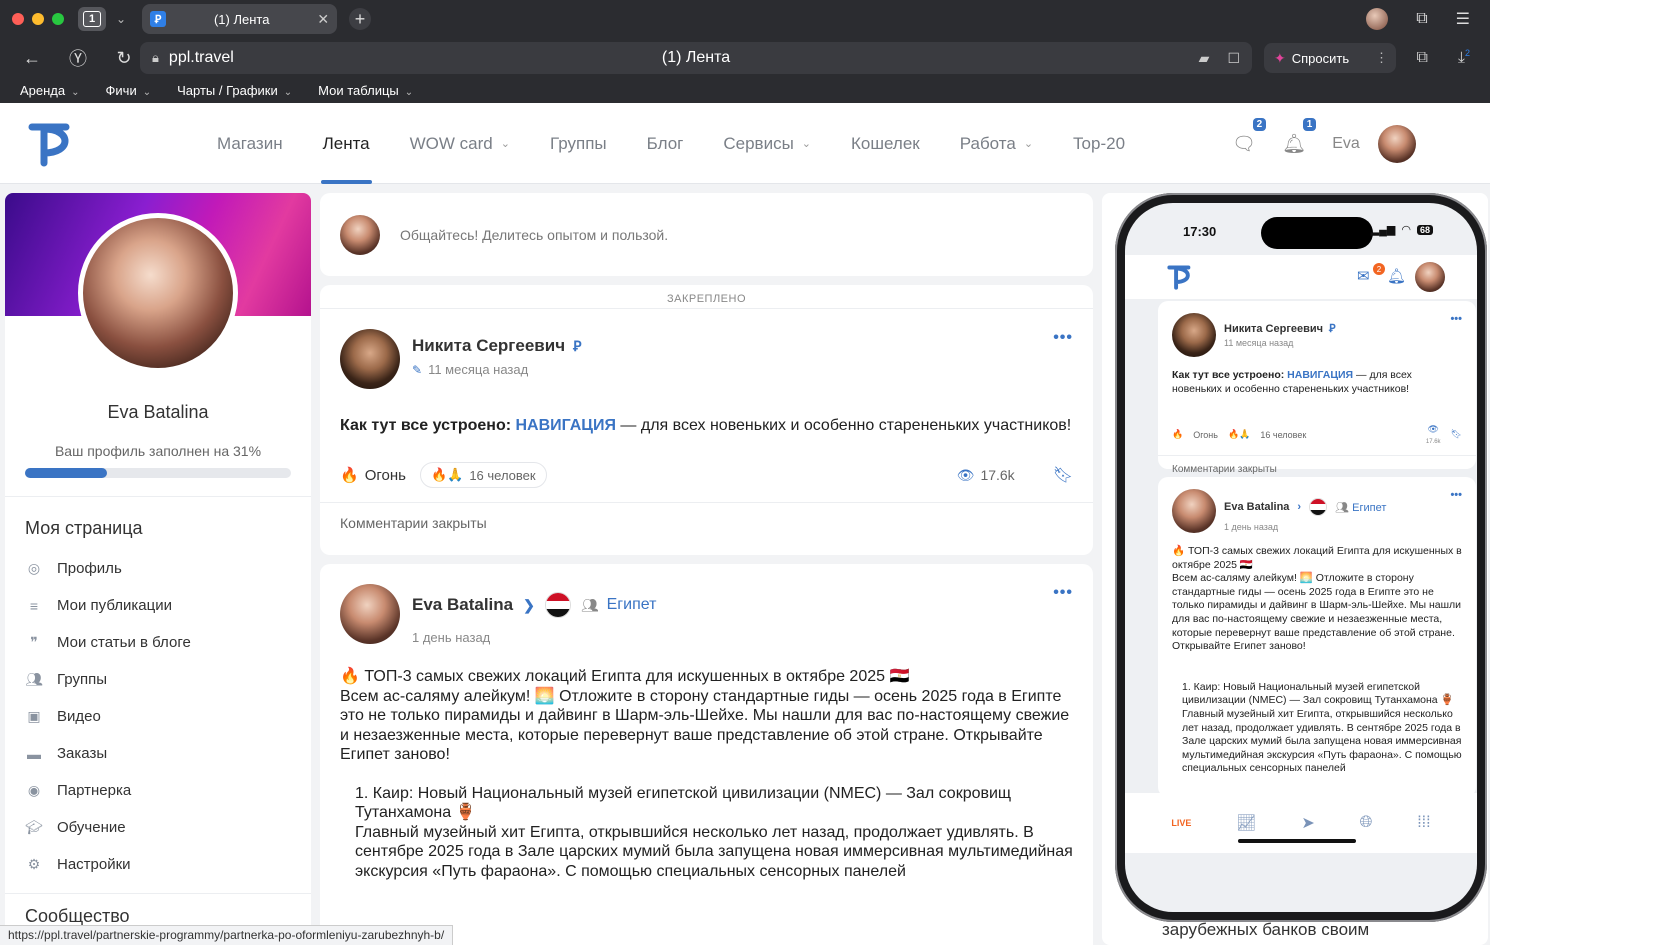 This screenshot has height=945, width=1680. What do you see at coordinates (1297, 841) in the screenshot?
I see `home-indicator` at bounding box center [1297, 841].